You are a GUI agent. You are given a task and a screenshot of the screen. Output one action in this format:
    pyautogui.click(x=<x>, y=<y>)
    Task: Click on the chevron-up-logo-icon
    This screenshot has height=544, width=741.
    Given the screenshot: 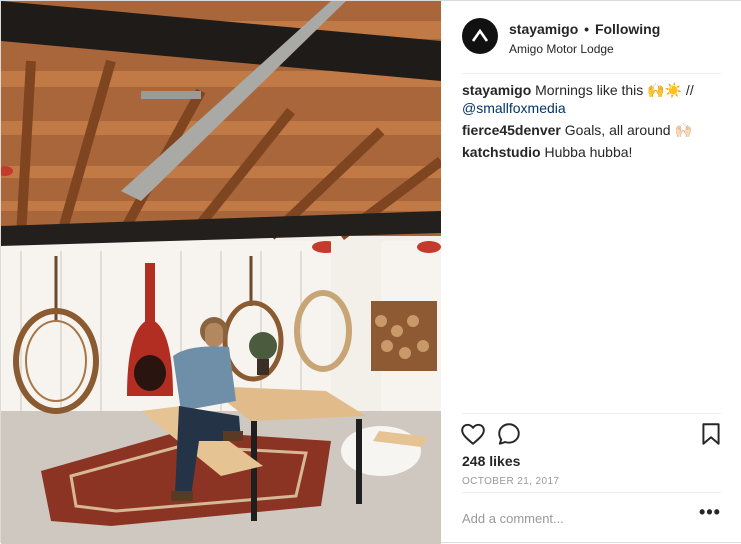 What is the action you would take?
    pyautogui.click(x=480, y=35)
    